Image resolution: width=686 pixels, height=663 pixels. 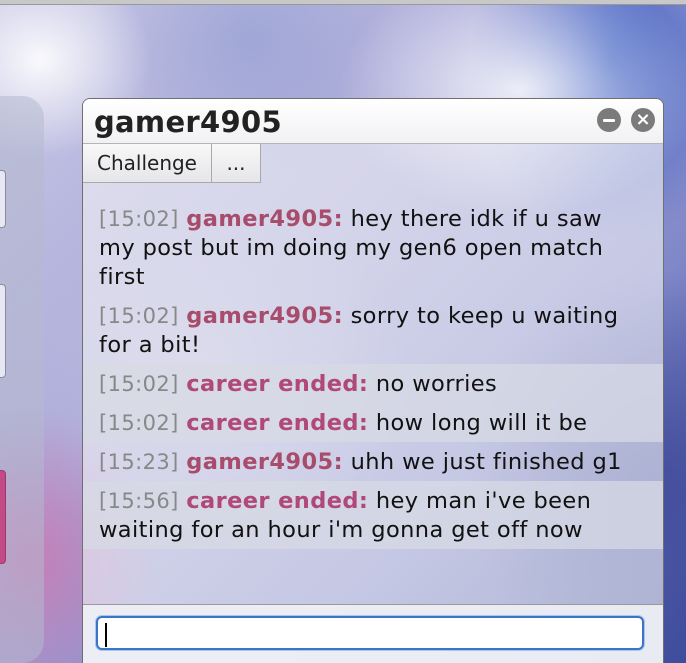 I want to click on minimize-bar, so click(x=609, y=120).